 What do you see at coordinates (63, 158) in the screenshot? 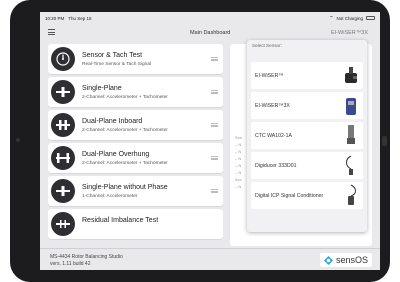
I see `dual-plane-overhung-icon` at bounding box center [63, 158].